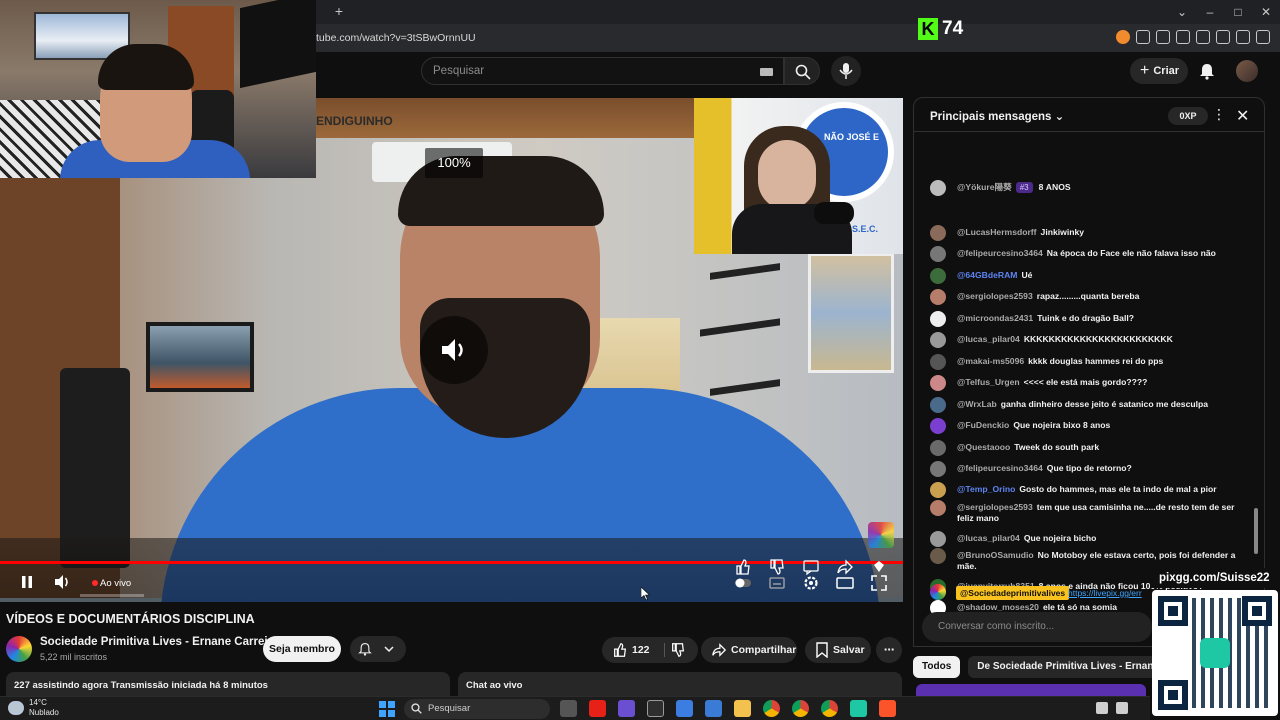 The height and width of the screenshot is (720, 1280). What do you see at coordinates (1242, 116) in the screenshot?
I see `close-chat-icon: ✕` at bounding box center [1242, 116].